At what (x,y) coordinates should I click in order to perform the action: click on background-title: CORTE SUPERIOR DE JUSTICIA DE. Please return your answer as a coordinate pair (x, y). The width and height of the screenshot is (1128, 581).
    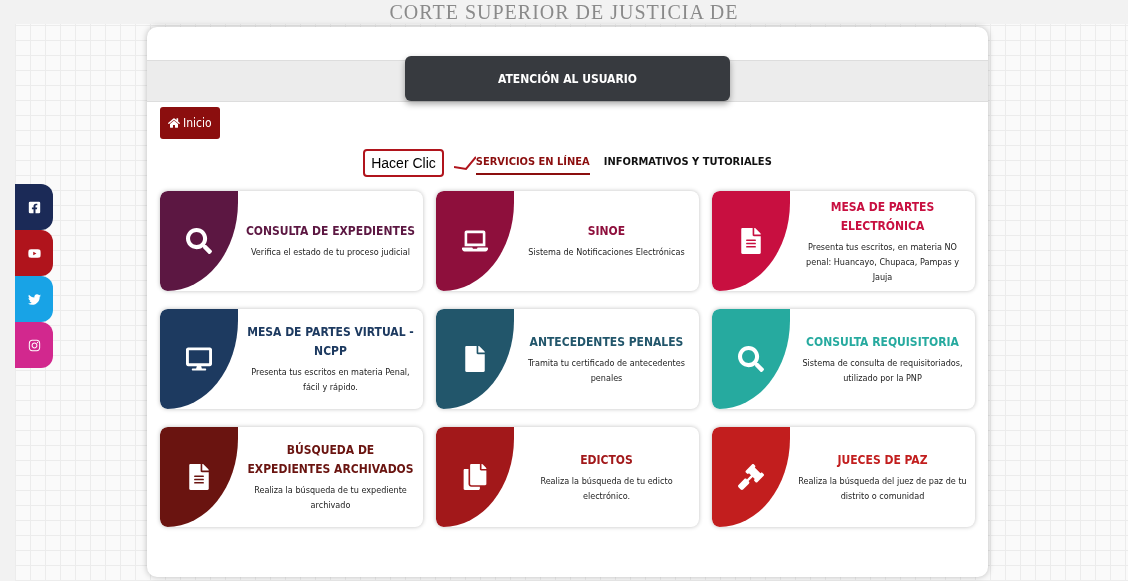
    Looking at the image, I should click on (564, 12).